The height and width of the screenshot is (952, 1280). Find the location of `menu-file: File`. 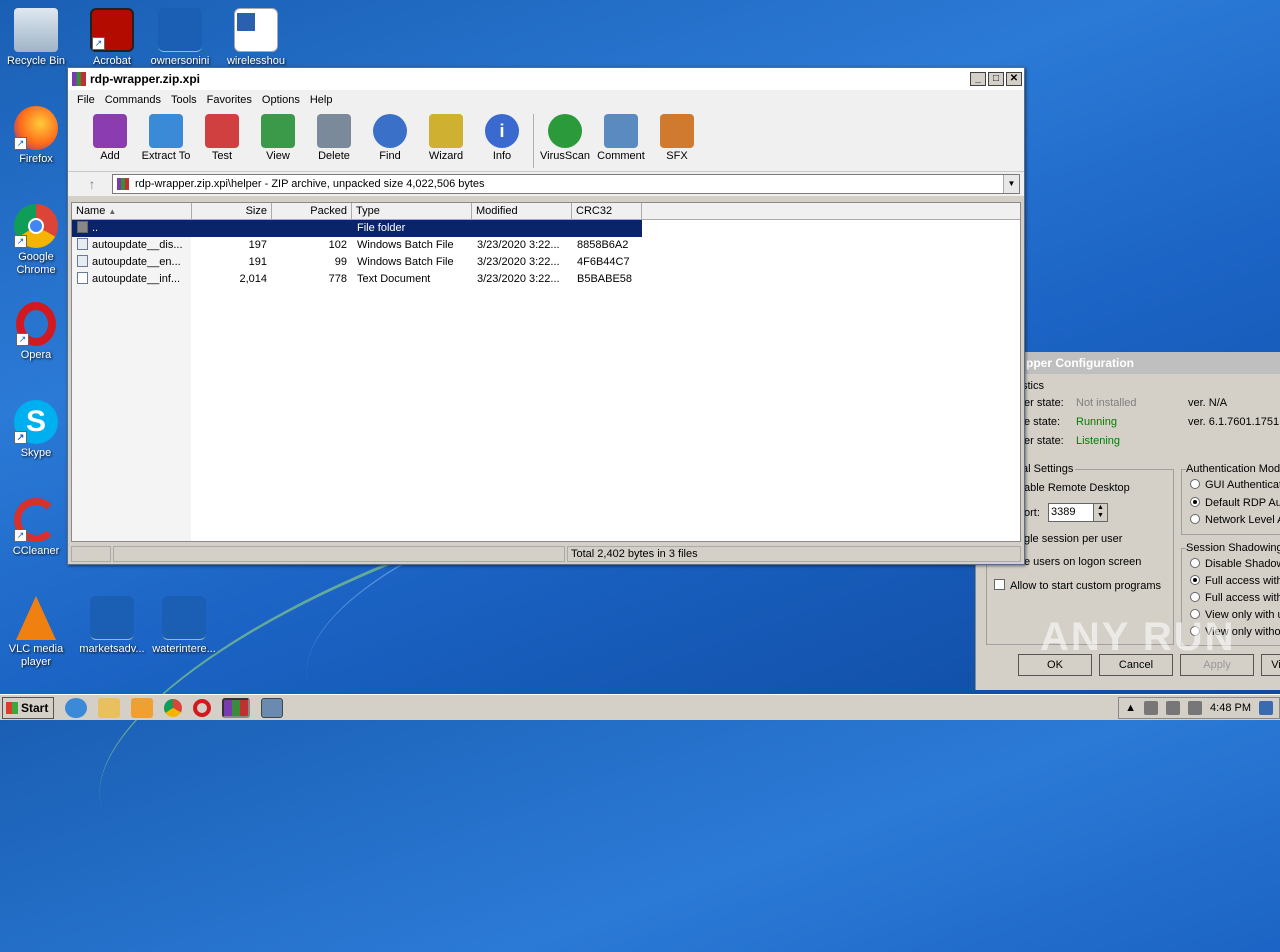

menu-file: File is located at coordinates (86, 100).